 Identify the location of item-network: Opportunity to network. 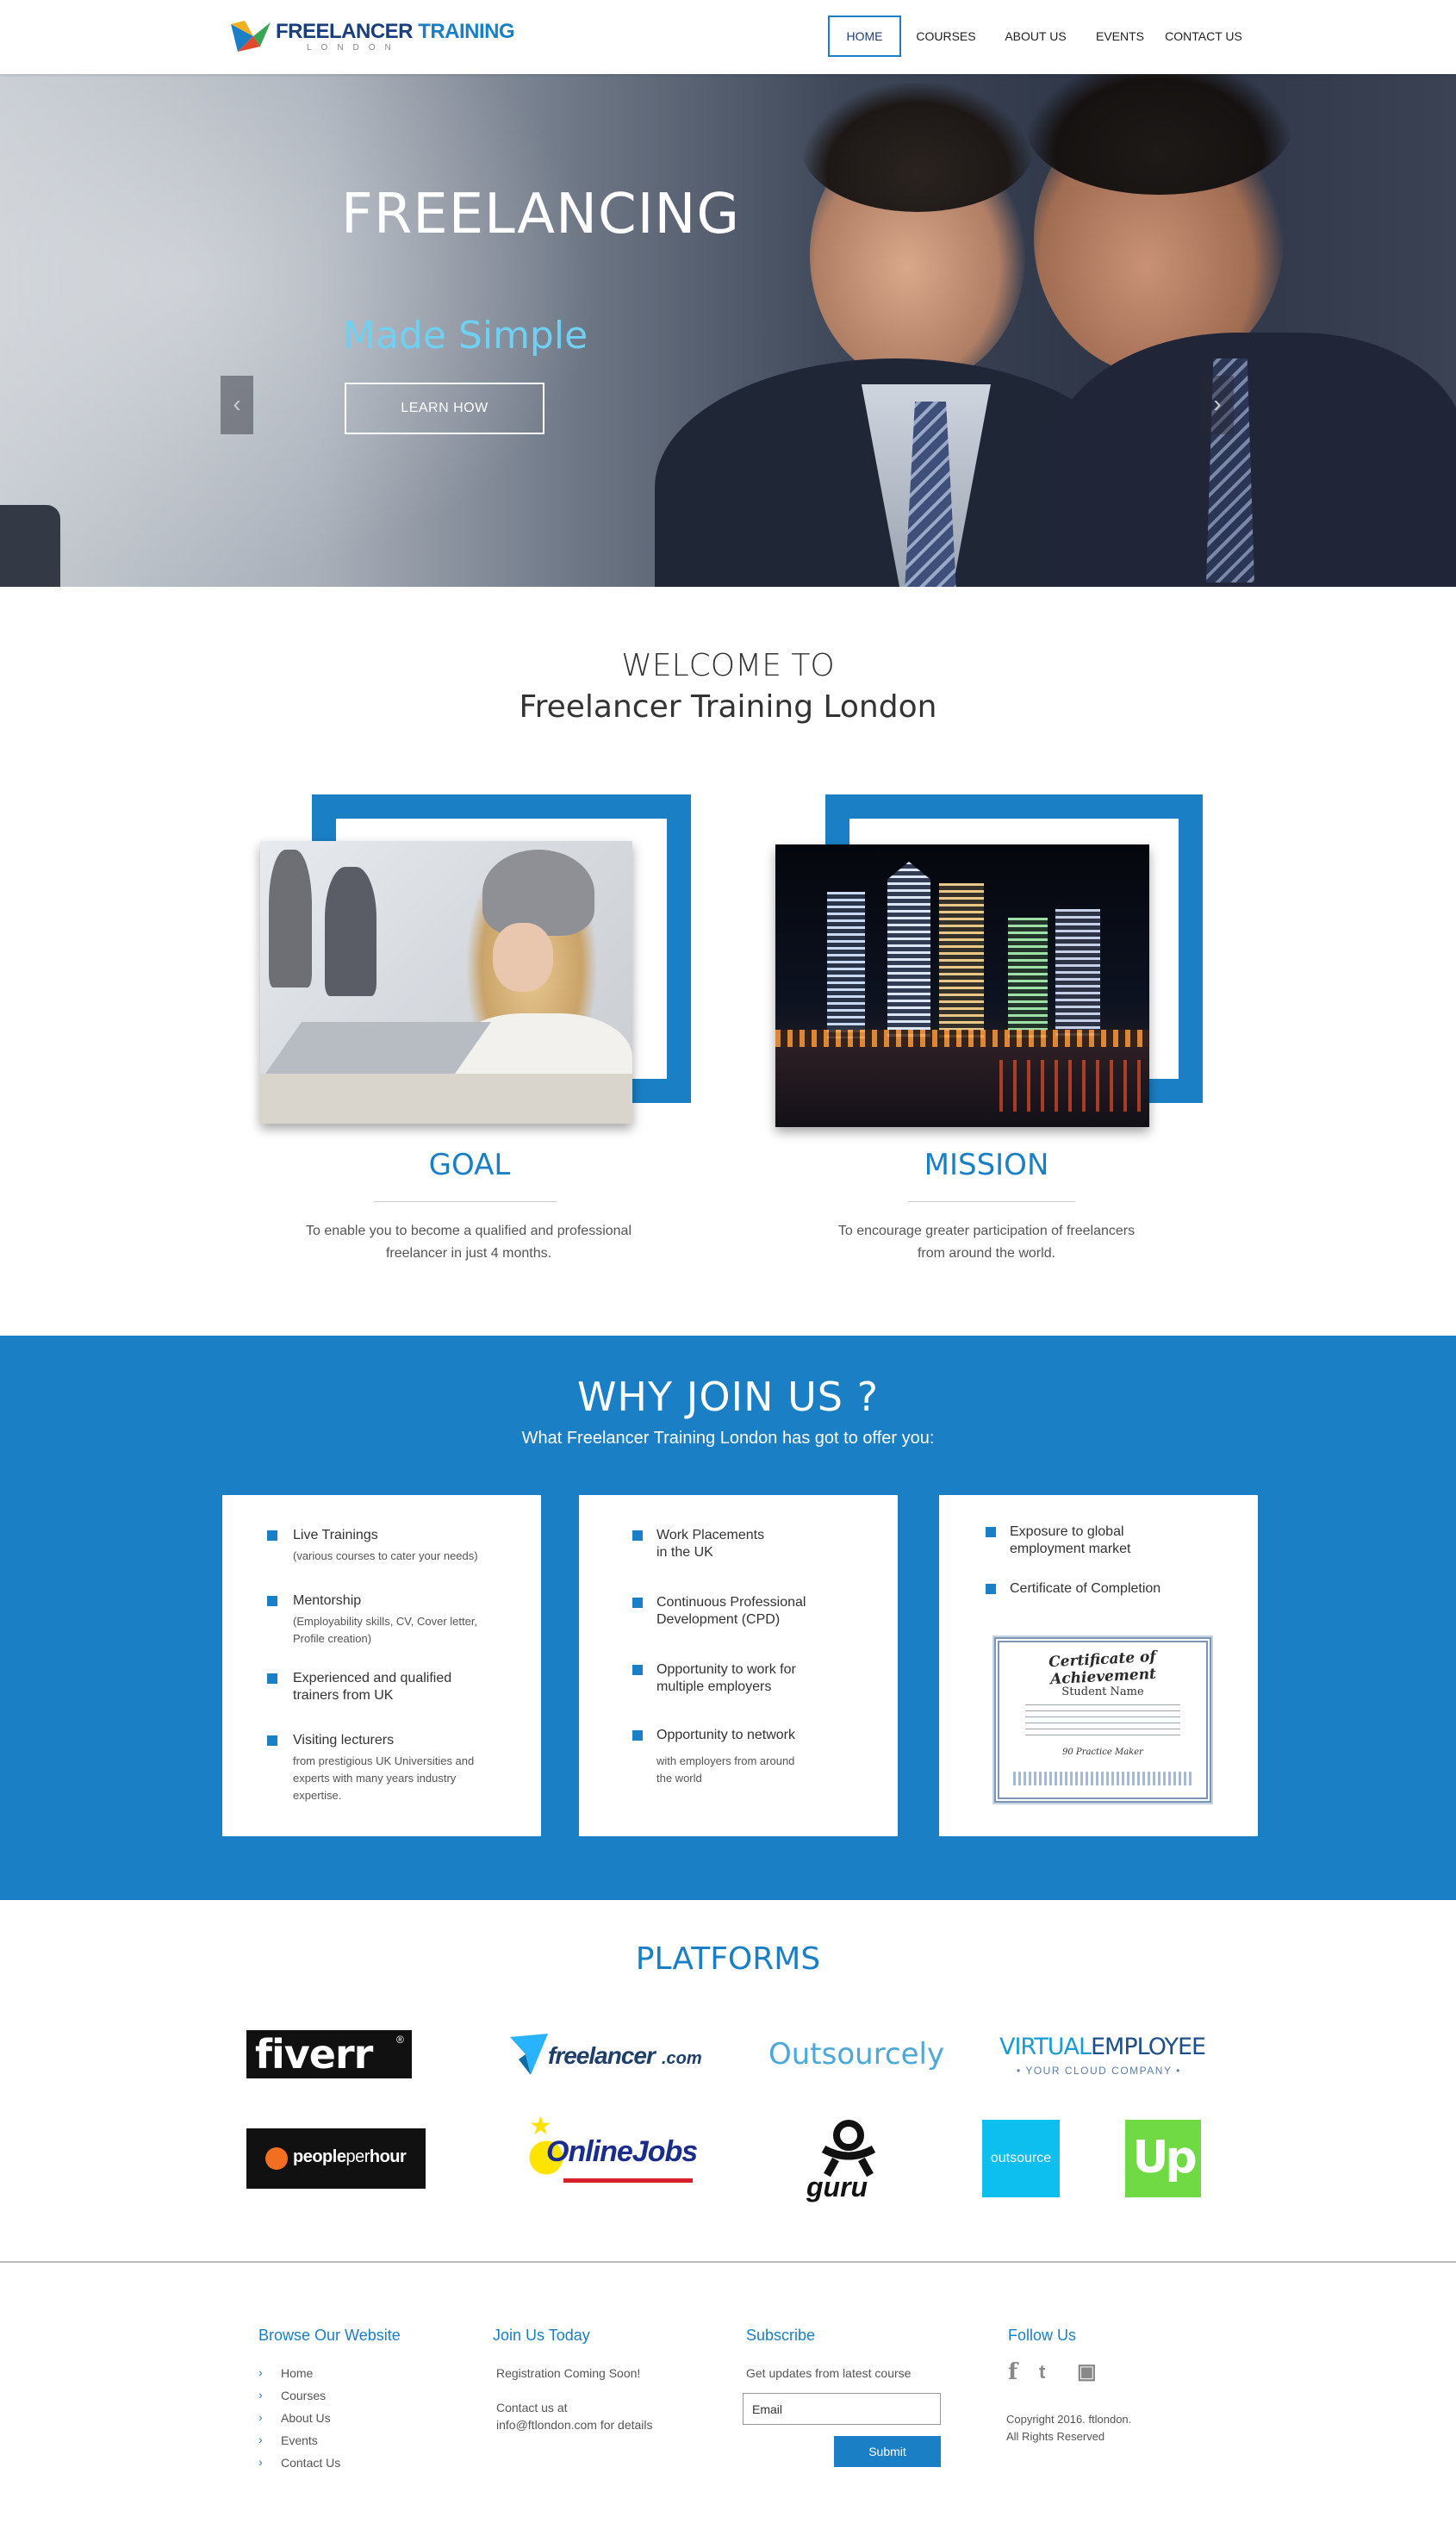
(726, 1735).